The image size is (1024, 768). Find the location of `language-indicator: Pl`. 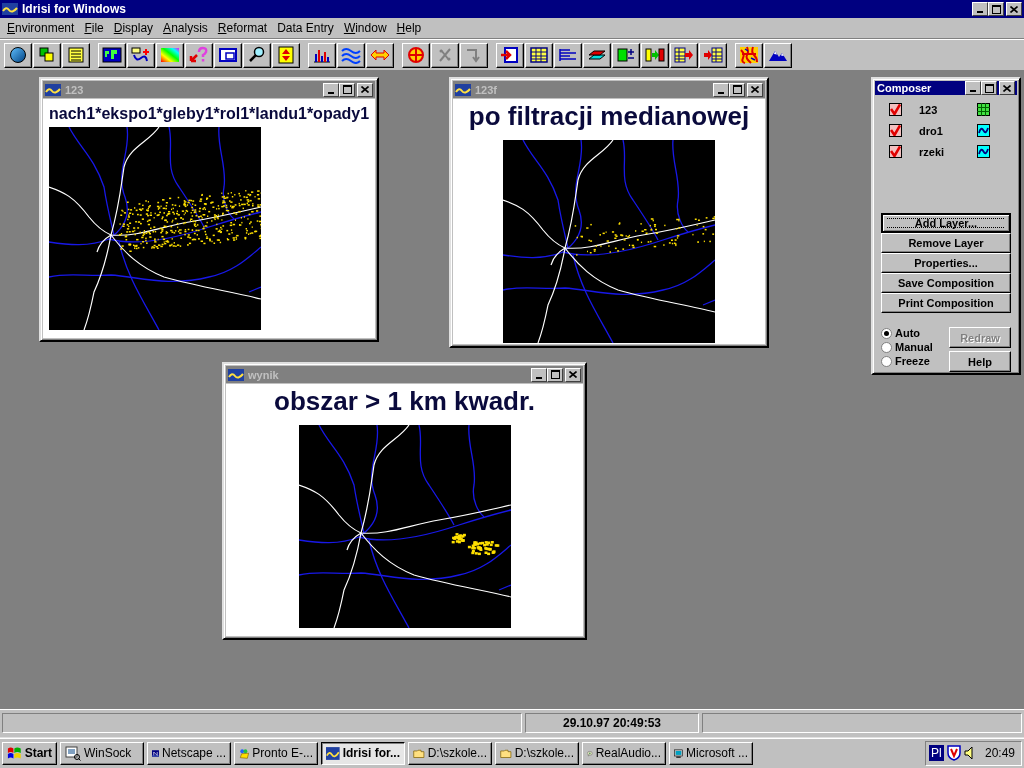

language-indicator: Pl is located at coordinates (936, 753).